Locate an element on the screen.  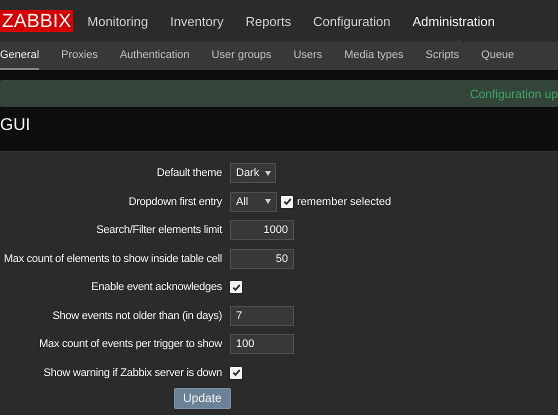
field-label: Dropdown first entry is located at coordinates (175, 202).